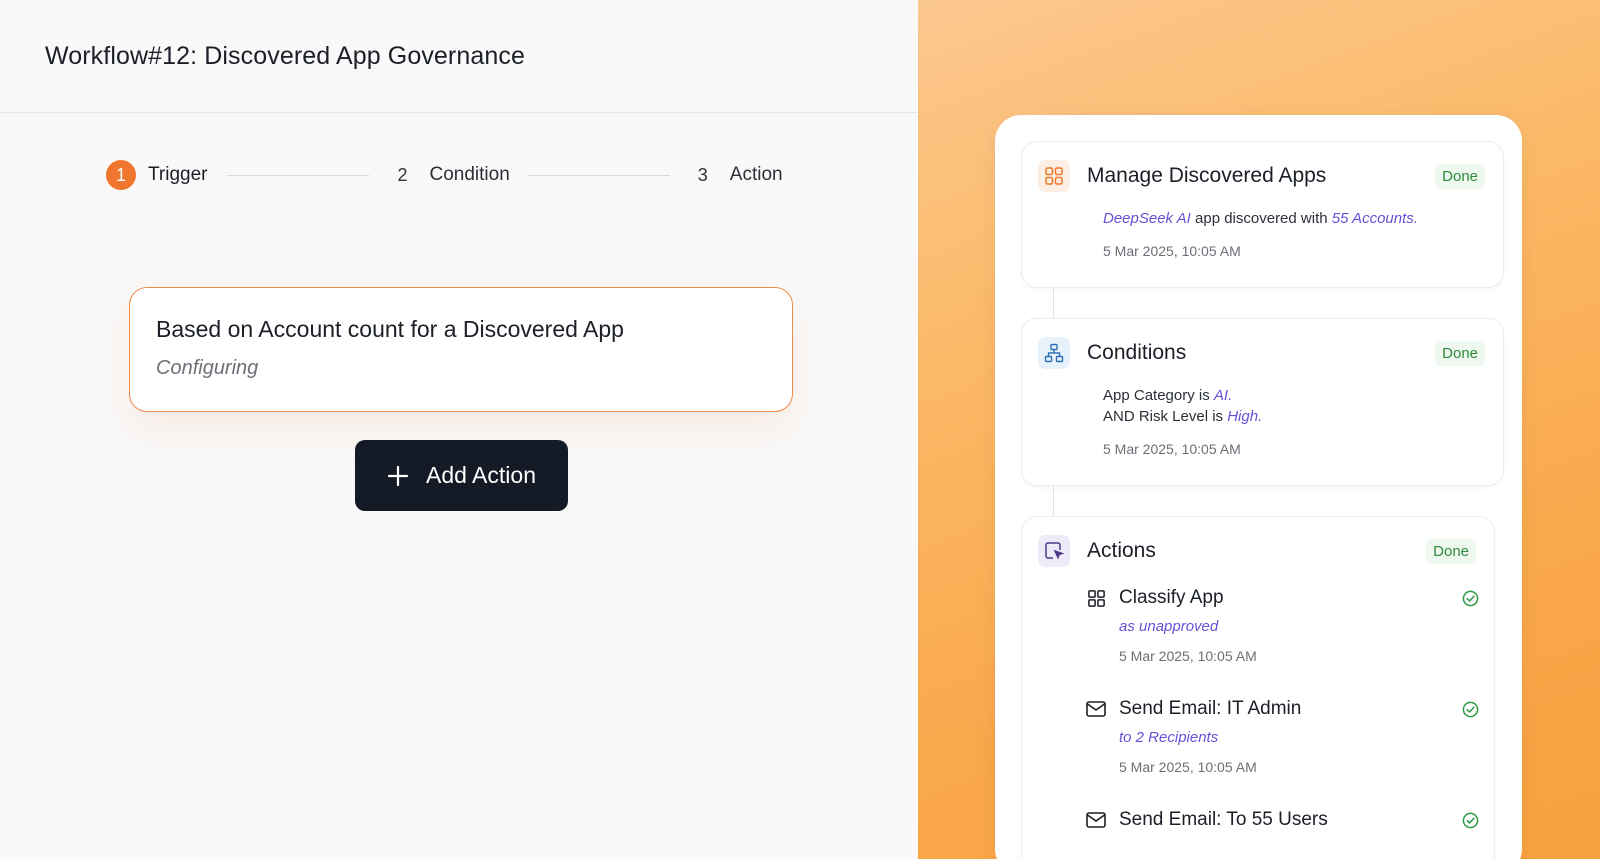 The image size is (1600, 859). I want to click on header: Workflow#12: Discovered App Governance, so click(459, 56).